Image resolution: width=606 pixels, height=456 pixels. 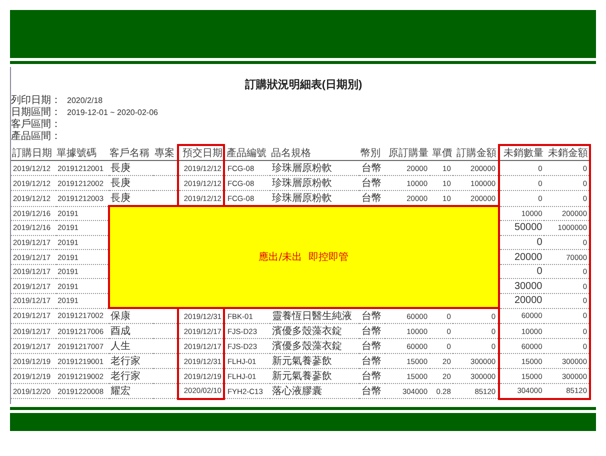 What do you see at coordinates (131, 331) in the screenshot?
I see `table-cell: 酉成` at bounding box center [131, 331].